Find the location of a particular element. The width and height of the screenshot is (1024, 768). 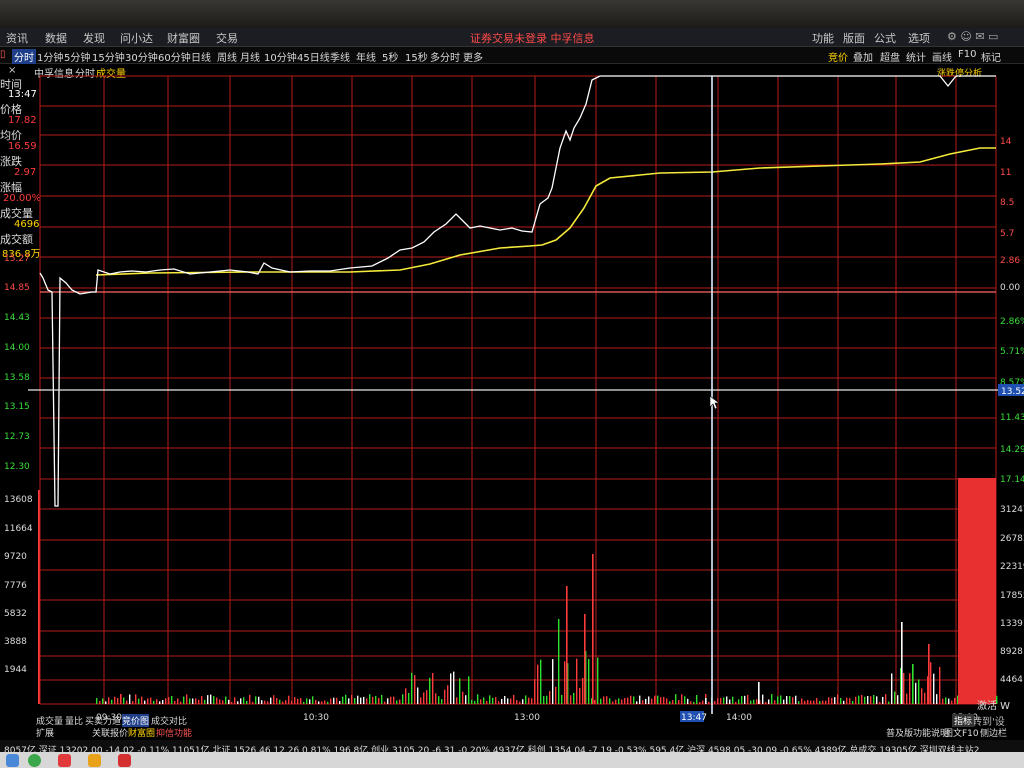

left-price-label: 14.85 is located at coordinates (17, 288).